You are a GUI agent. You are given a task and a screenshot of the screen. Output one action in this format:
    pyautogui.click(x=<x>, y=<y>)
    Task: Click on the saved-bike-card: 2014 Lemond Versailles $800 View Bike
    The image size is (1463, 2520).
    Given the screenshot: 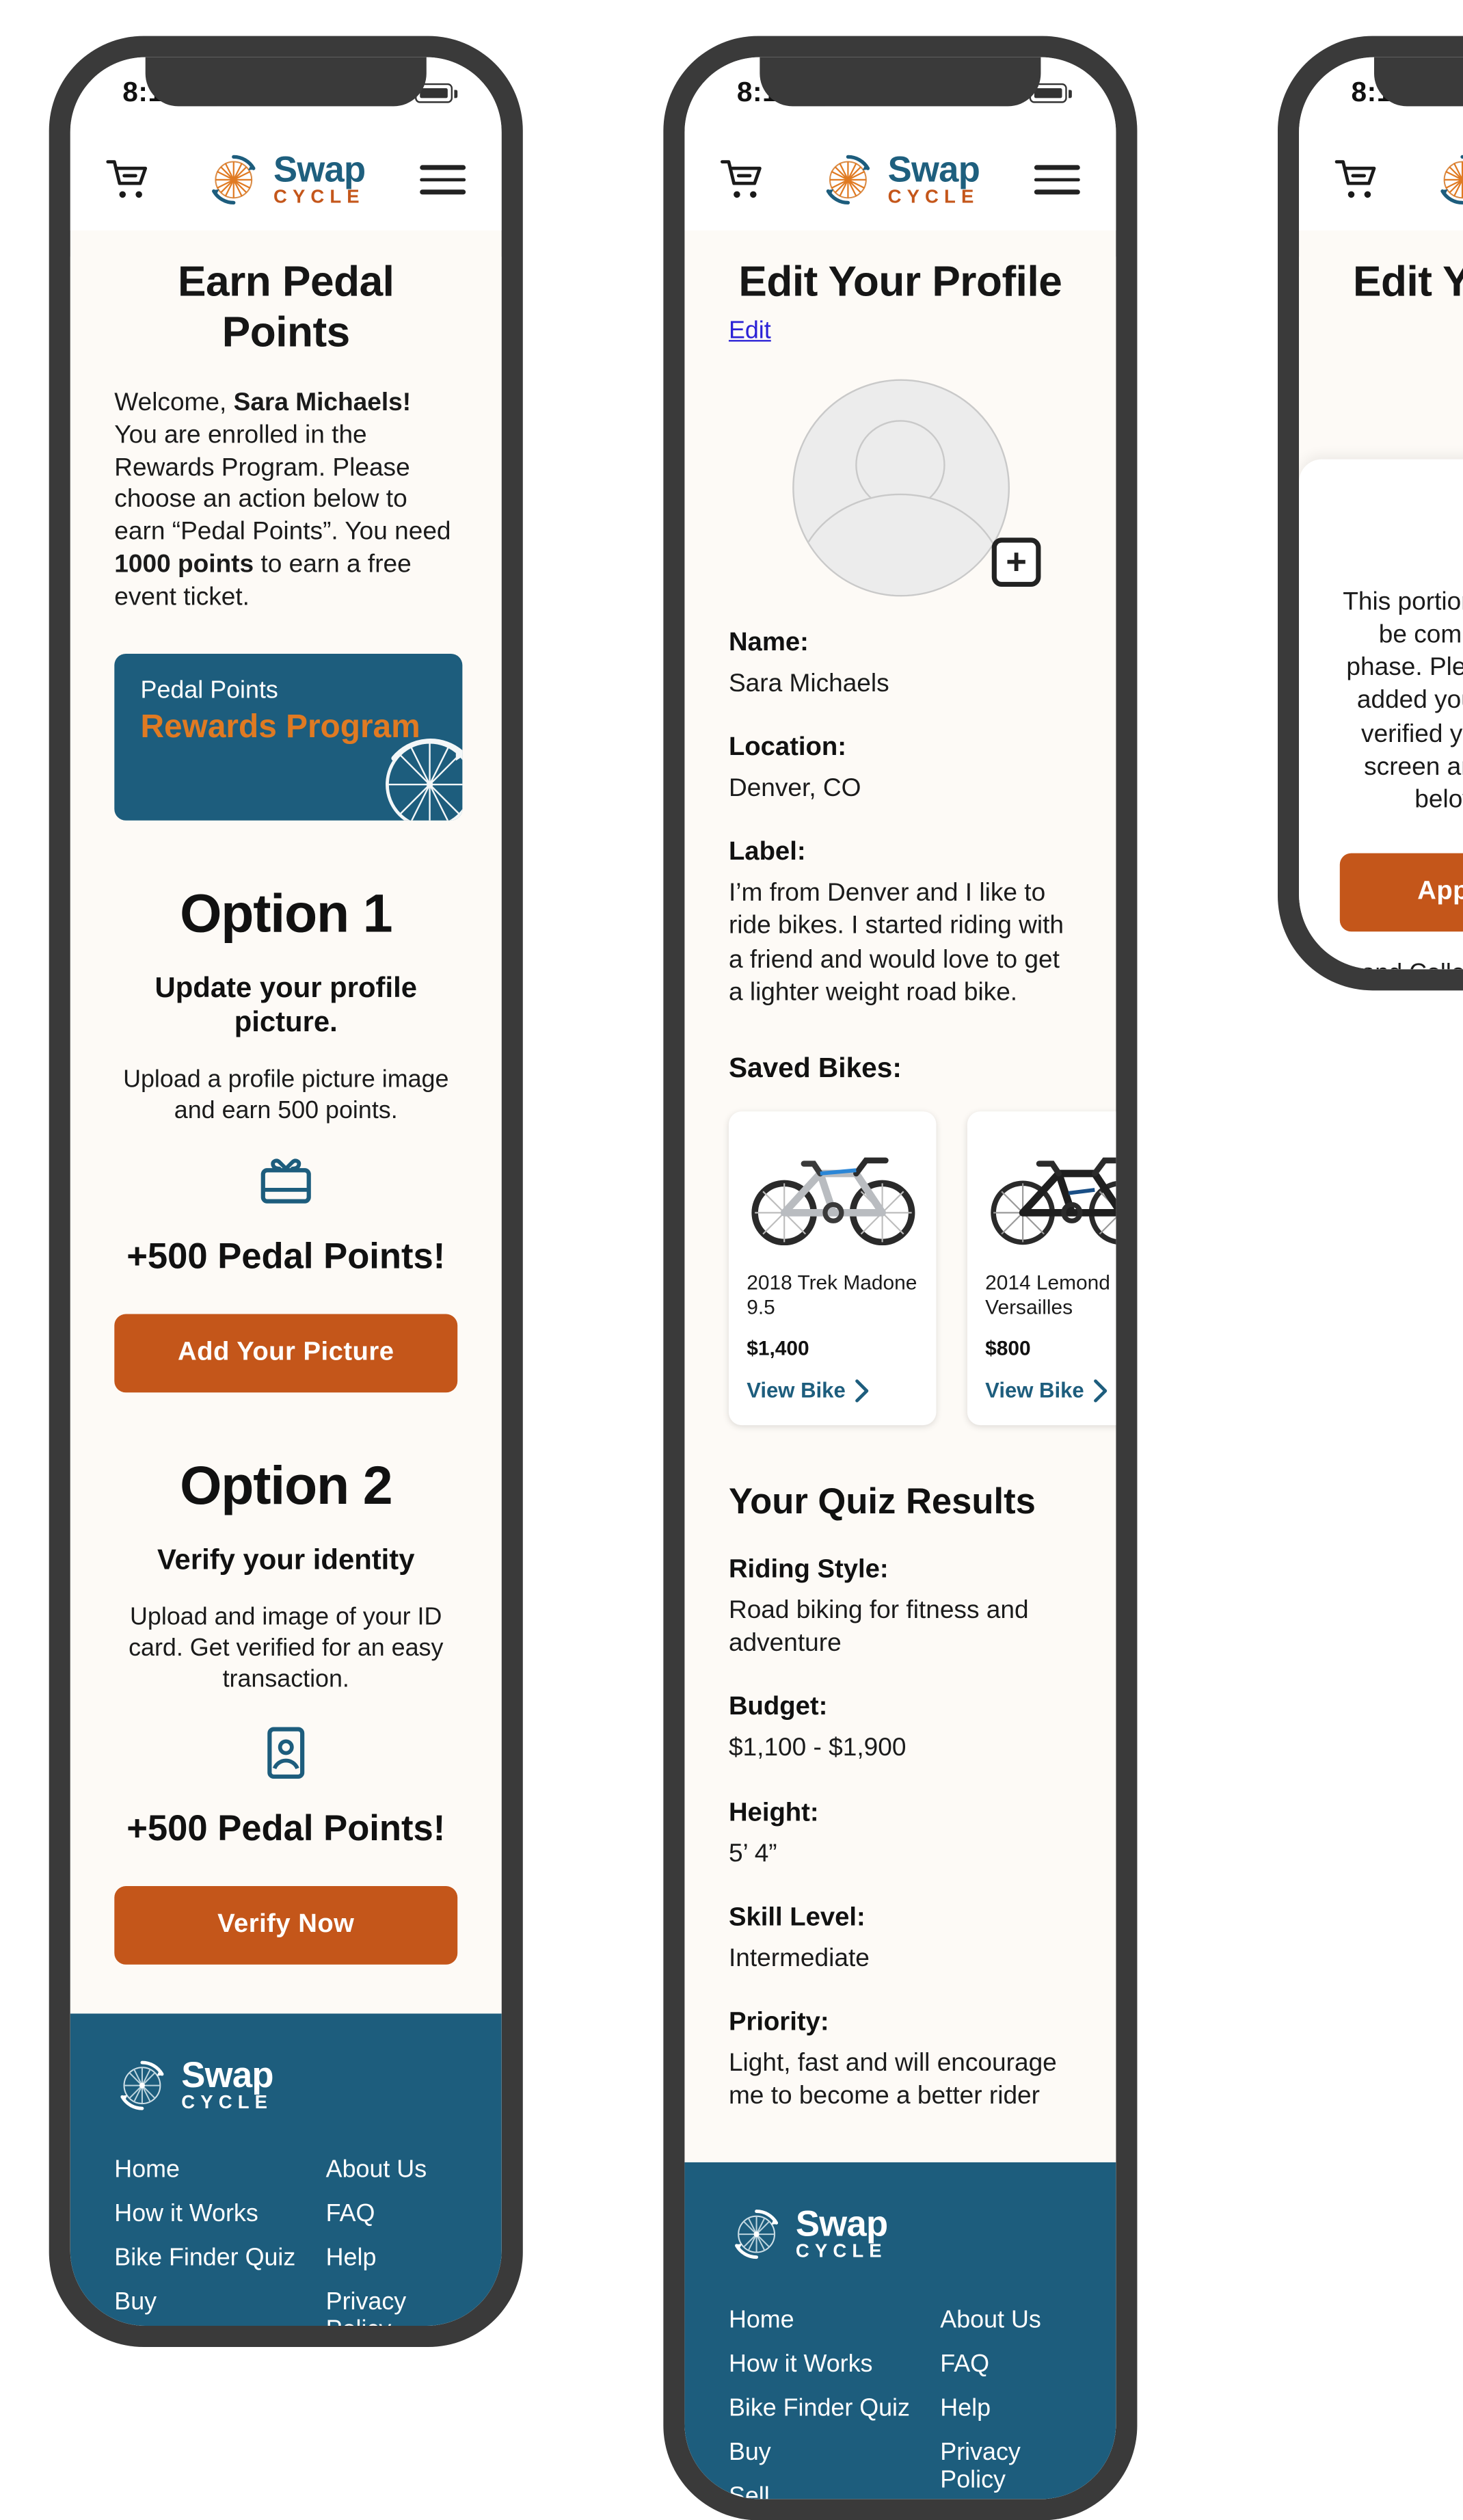 What is the action you would take?
    pyautogui.click(x=1041, y=1268)
    